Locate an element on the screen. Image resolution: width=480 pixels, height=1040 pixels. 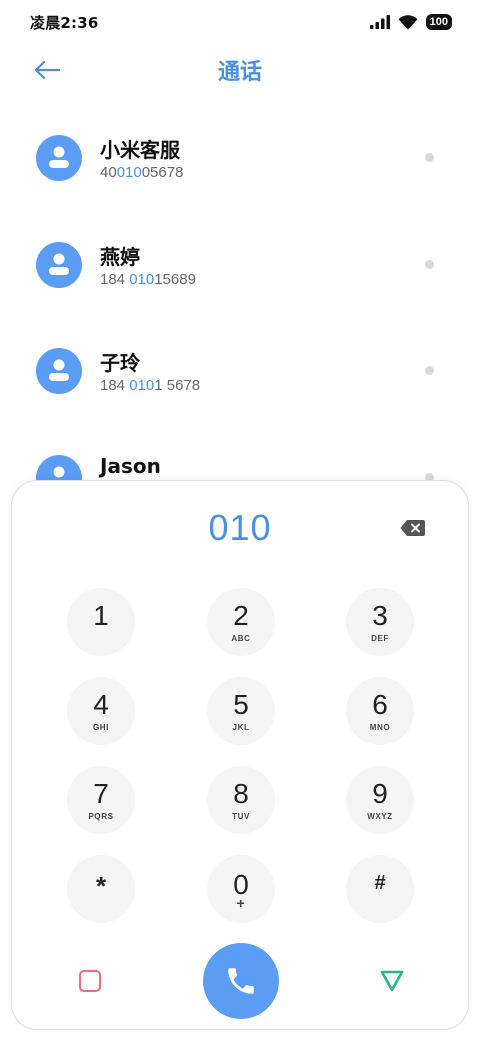
contact-row: 子玲 184 0101 5678 is located at coordinates (240, 372).